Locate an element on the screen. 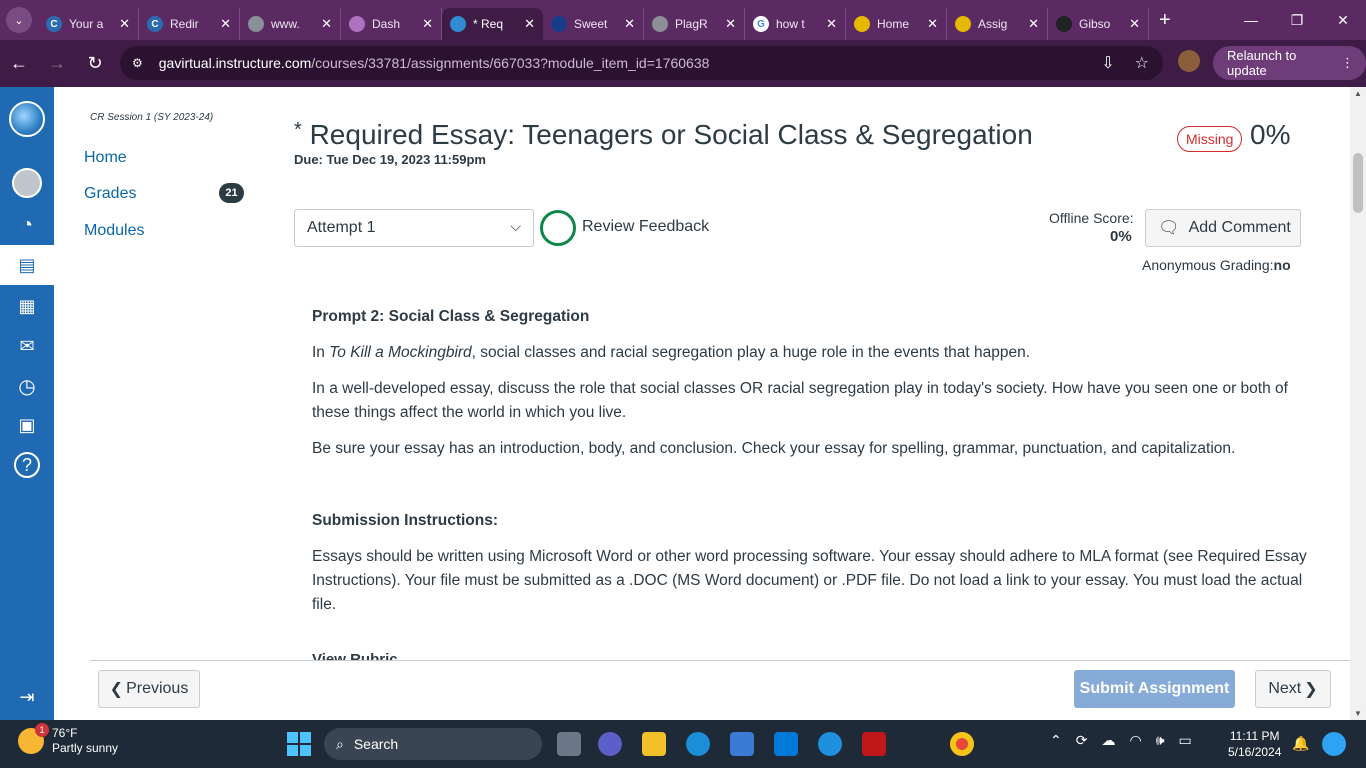 The width and height of the screenshot is (1366, 768). chevron-down-icon: ⌵ is located at coordinates (515, 226).